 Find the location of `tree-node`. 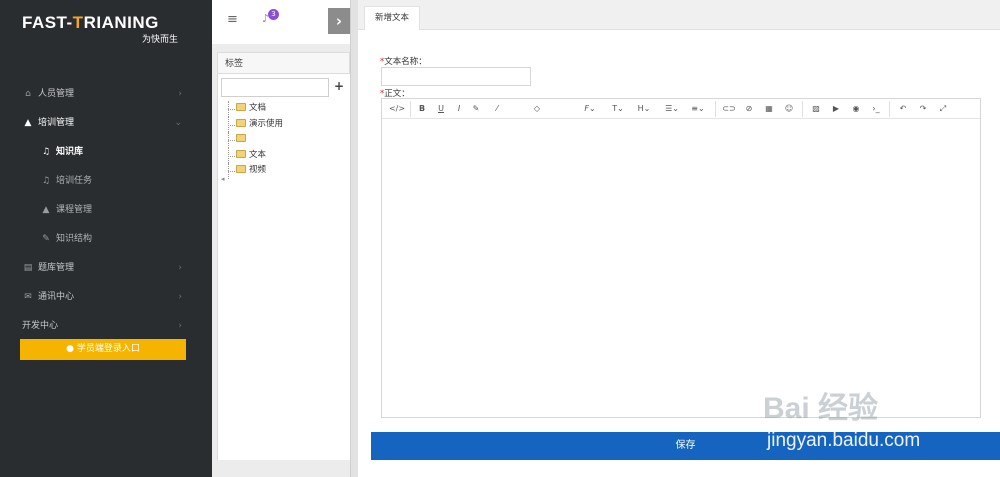

tree-node is located at coordinates (255, 140).